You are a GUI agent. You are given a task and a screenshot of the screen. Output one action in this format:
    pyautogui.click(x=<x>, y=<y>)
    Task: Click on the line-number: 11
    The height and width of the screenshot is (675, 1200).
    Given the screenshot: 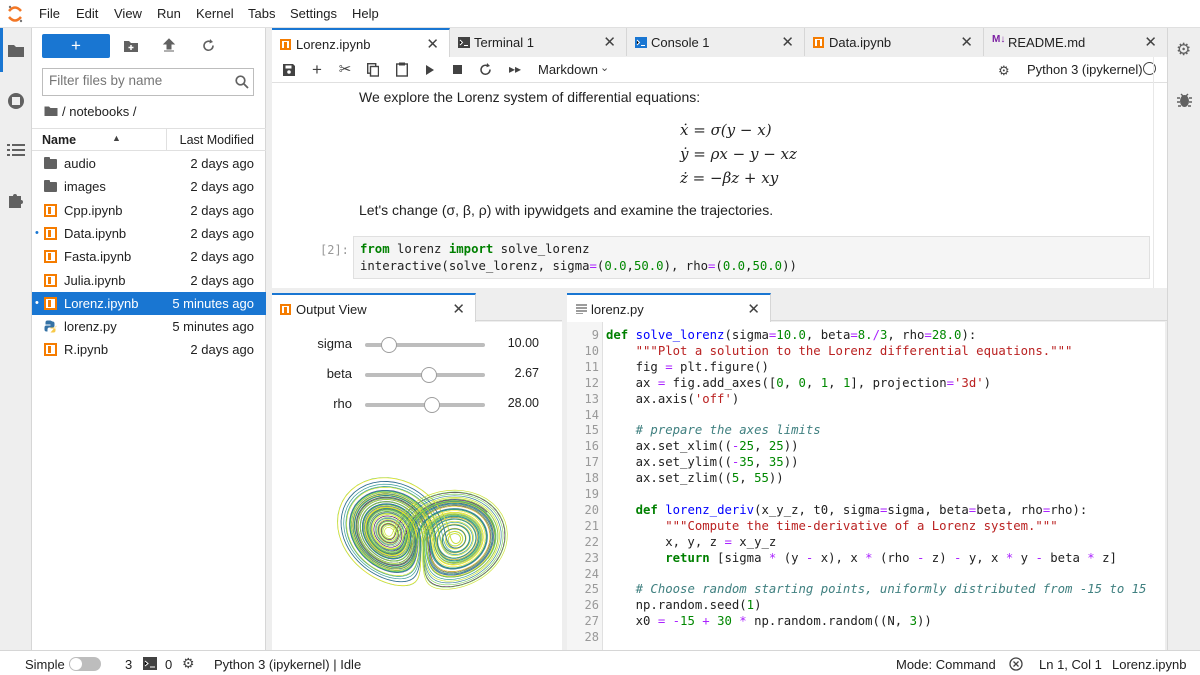 What is the action you would take?
    pyautogui.click(x=591, y=366)
    